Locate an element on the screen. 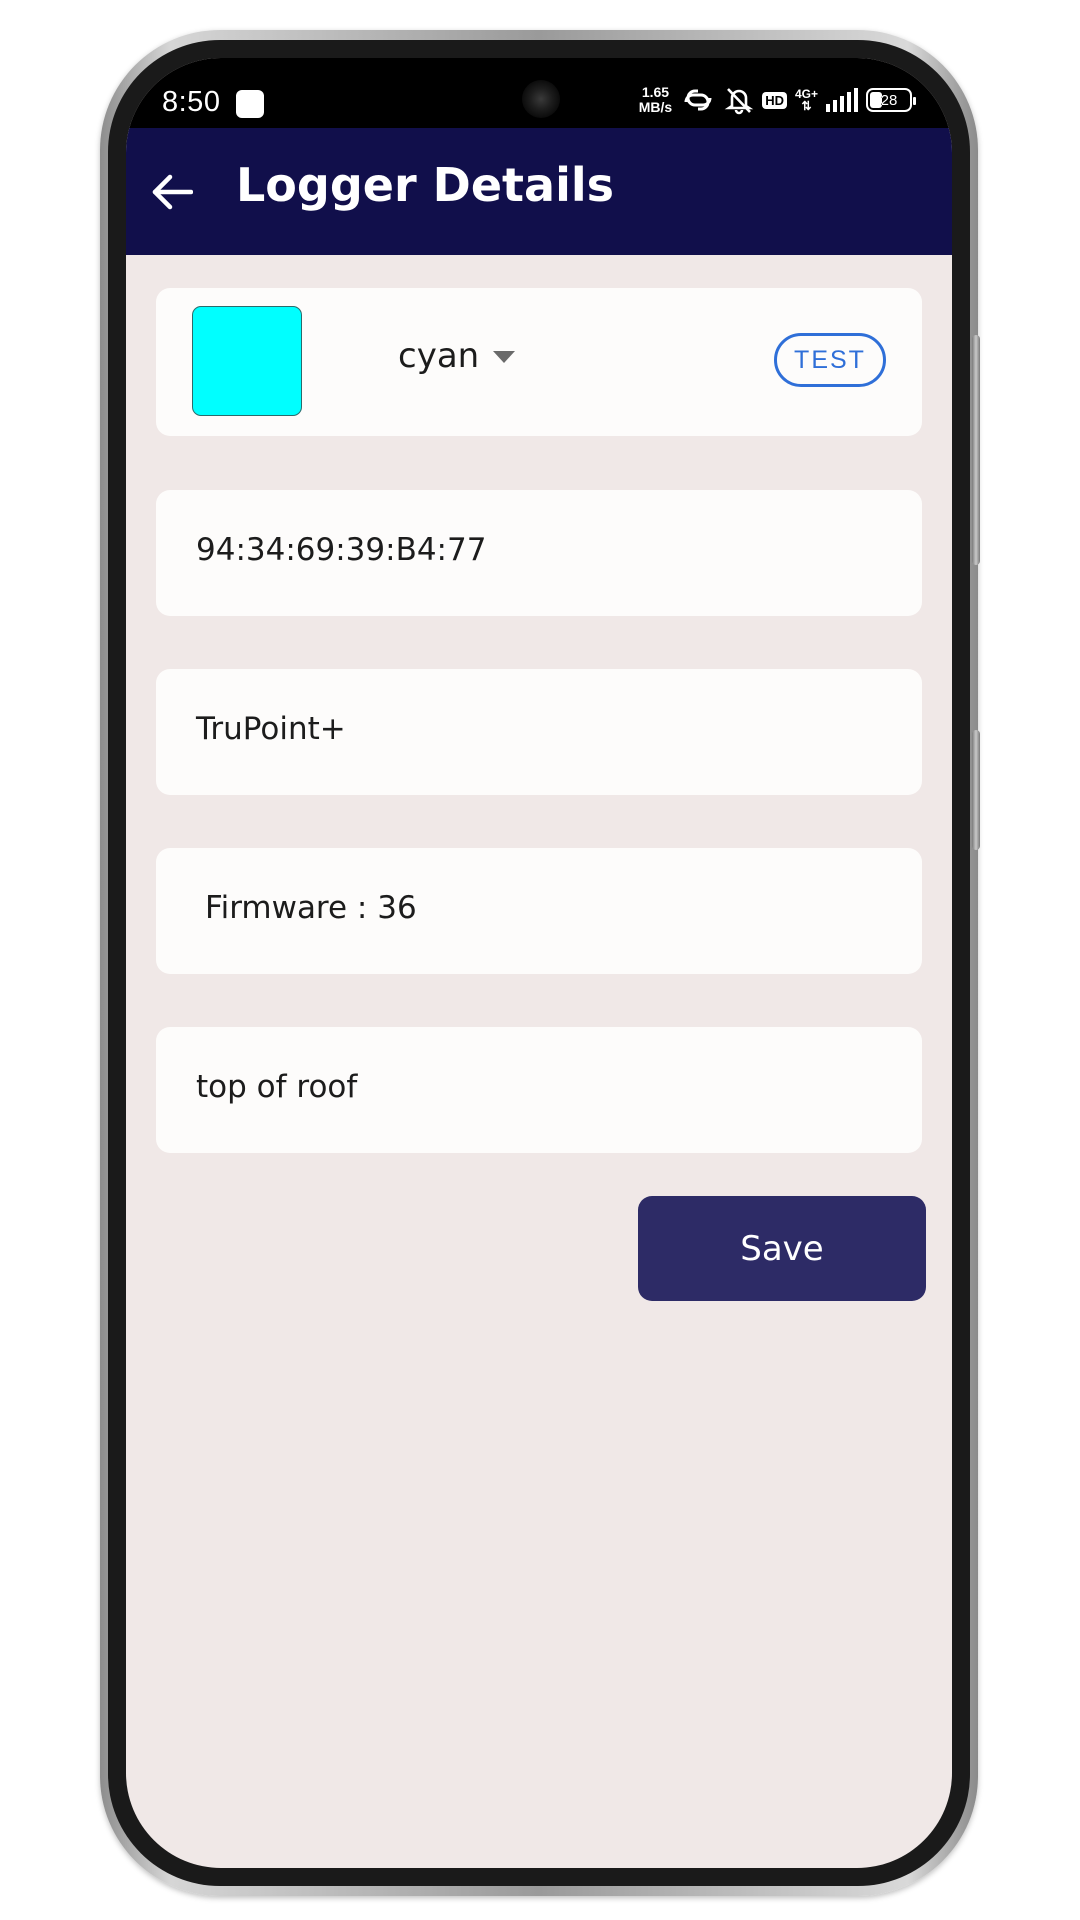  device-name-field: TruPoint+ is located at coordinates (539, 732).